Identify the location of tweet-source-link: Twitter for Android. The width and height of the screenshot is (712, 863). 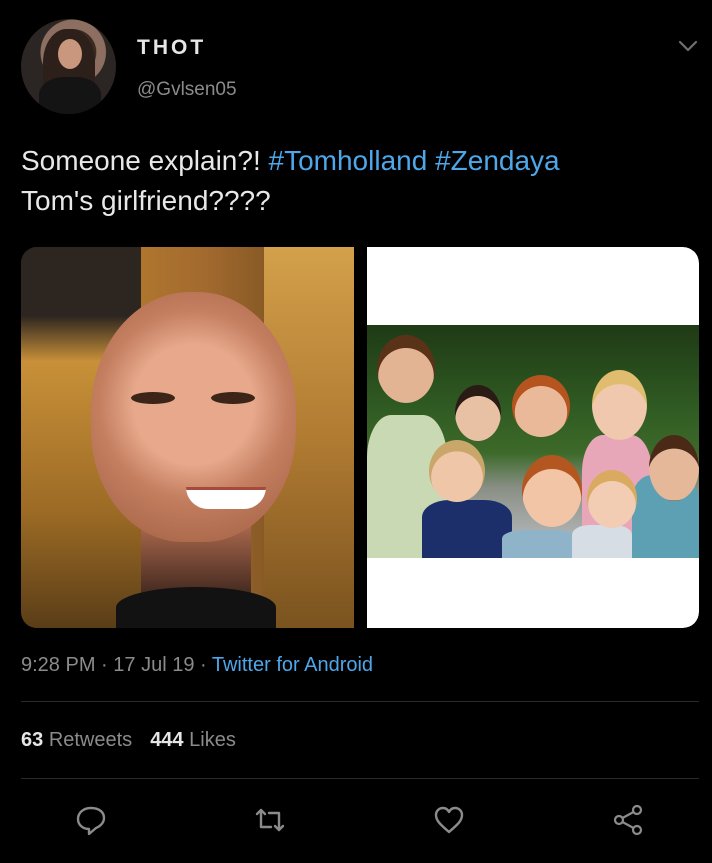
(292, 665).